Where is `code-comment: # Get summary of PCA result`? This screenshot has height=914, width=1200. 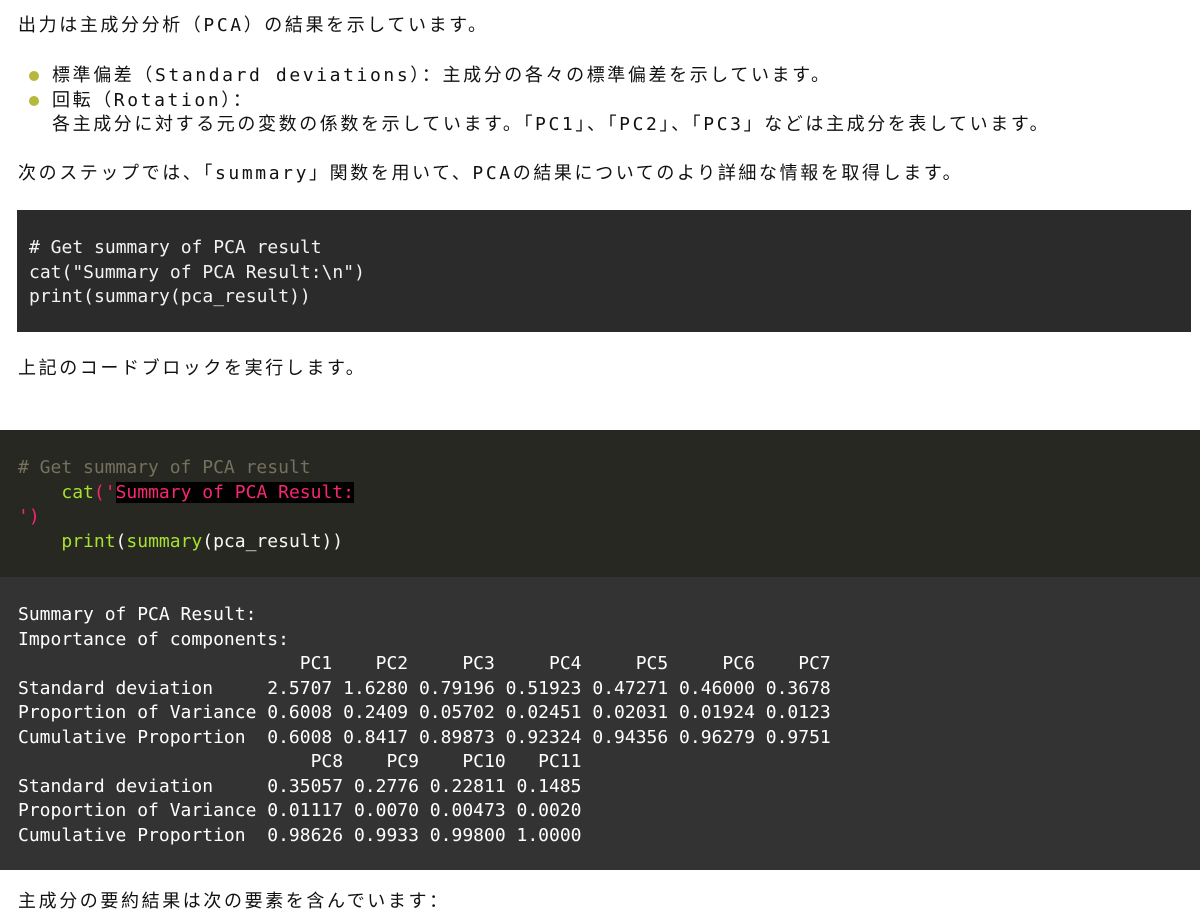
code-comment: # Get summary of PCA result is located at coordinates (164, 467).